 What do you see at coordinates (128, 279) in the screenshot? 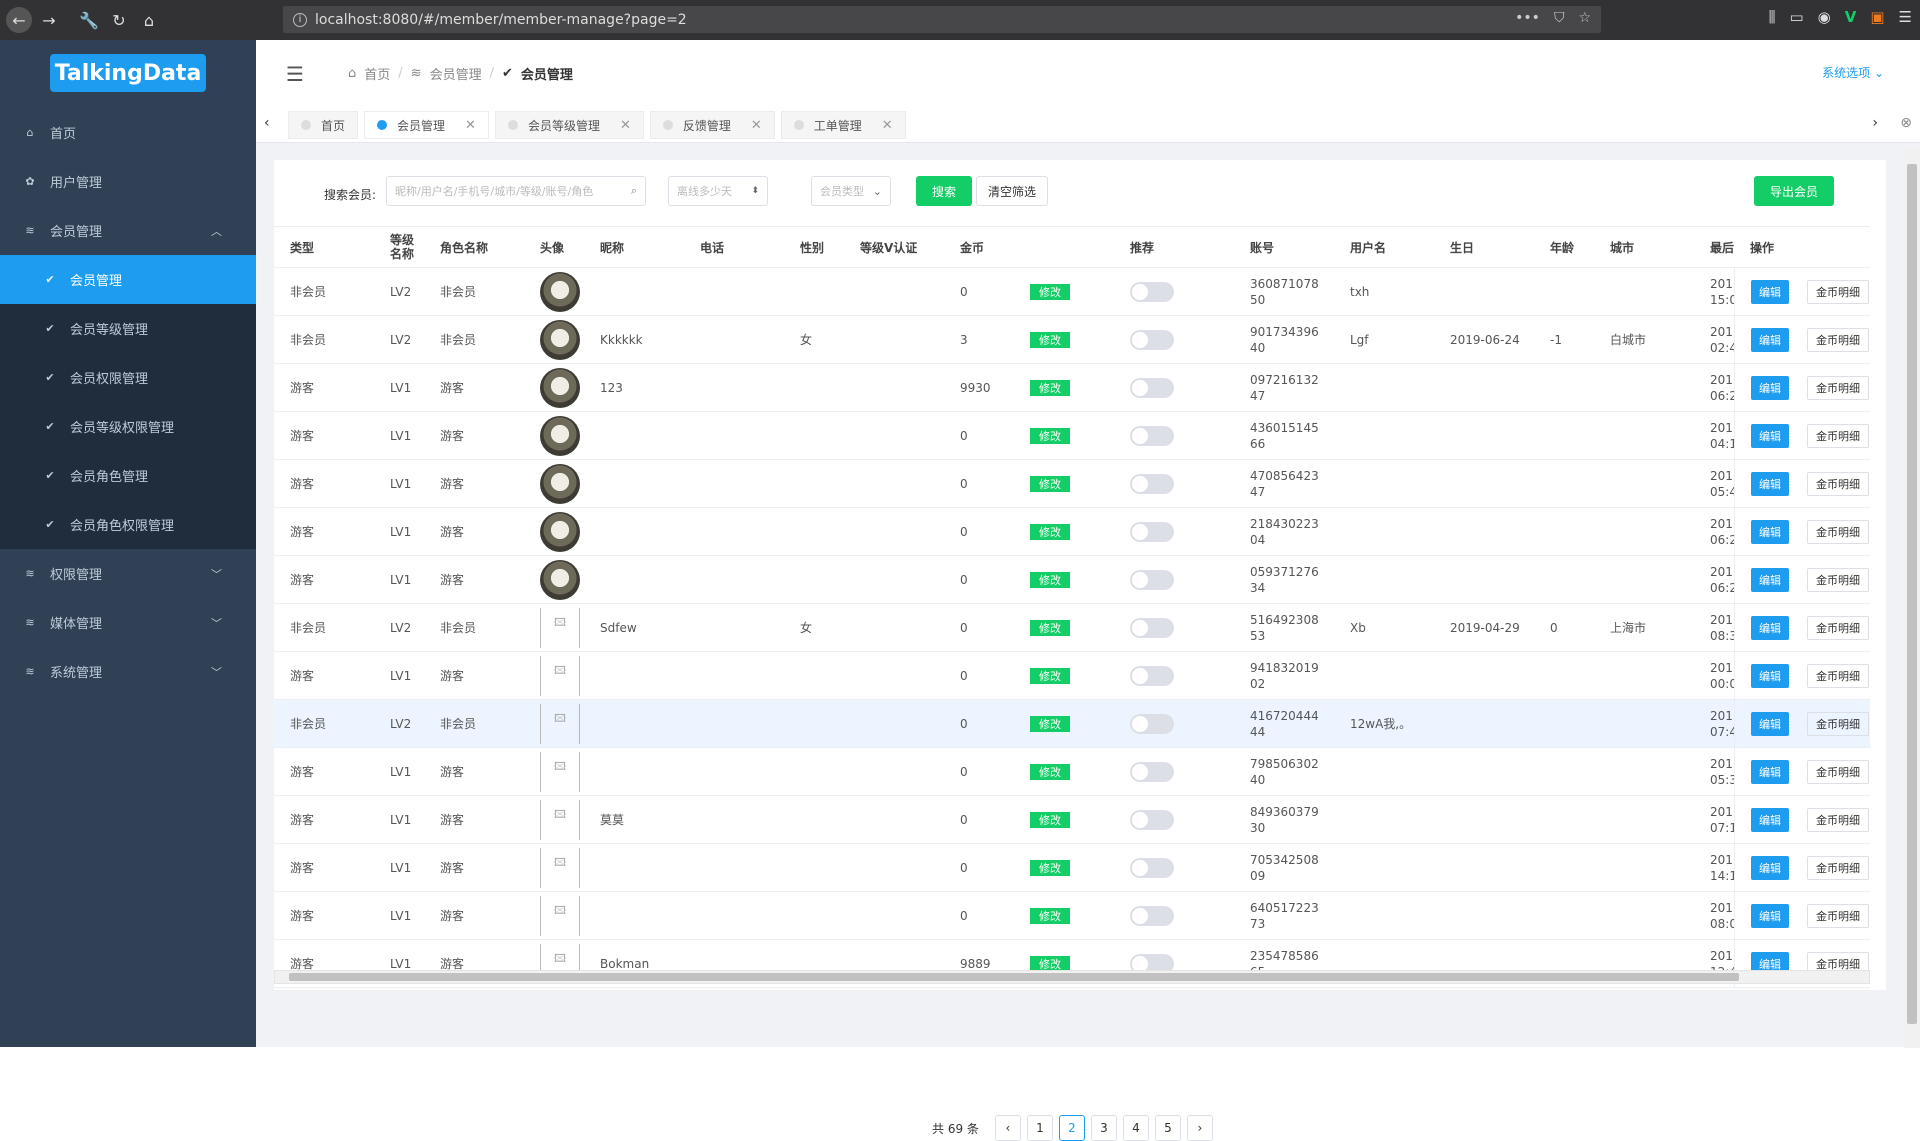
I see `sidebar-subitem-member-manage: ✔ 会员管理` at bounding box center [128, 279].